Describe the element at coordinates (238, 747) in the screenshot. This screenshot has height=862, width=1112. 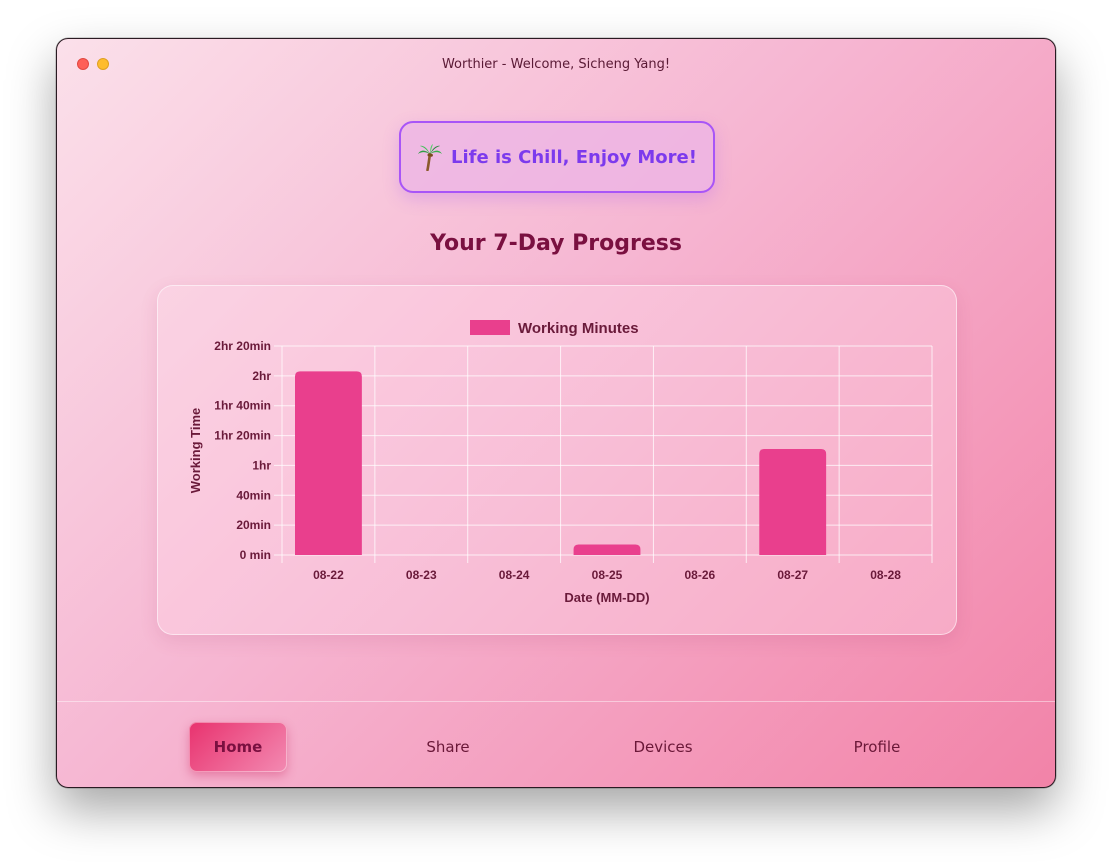
I see `nav-tab-home: Home` at that location.